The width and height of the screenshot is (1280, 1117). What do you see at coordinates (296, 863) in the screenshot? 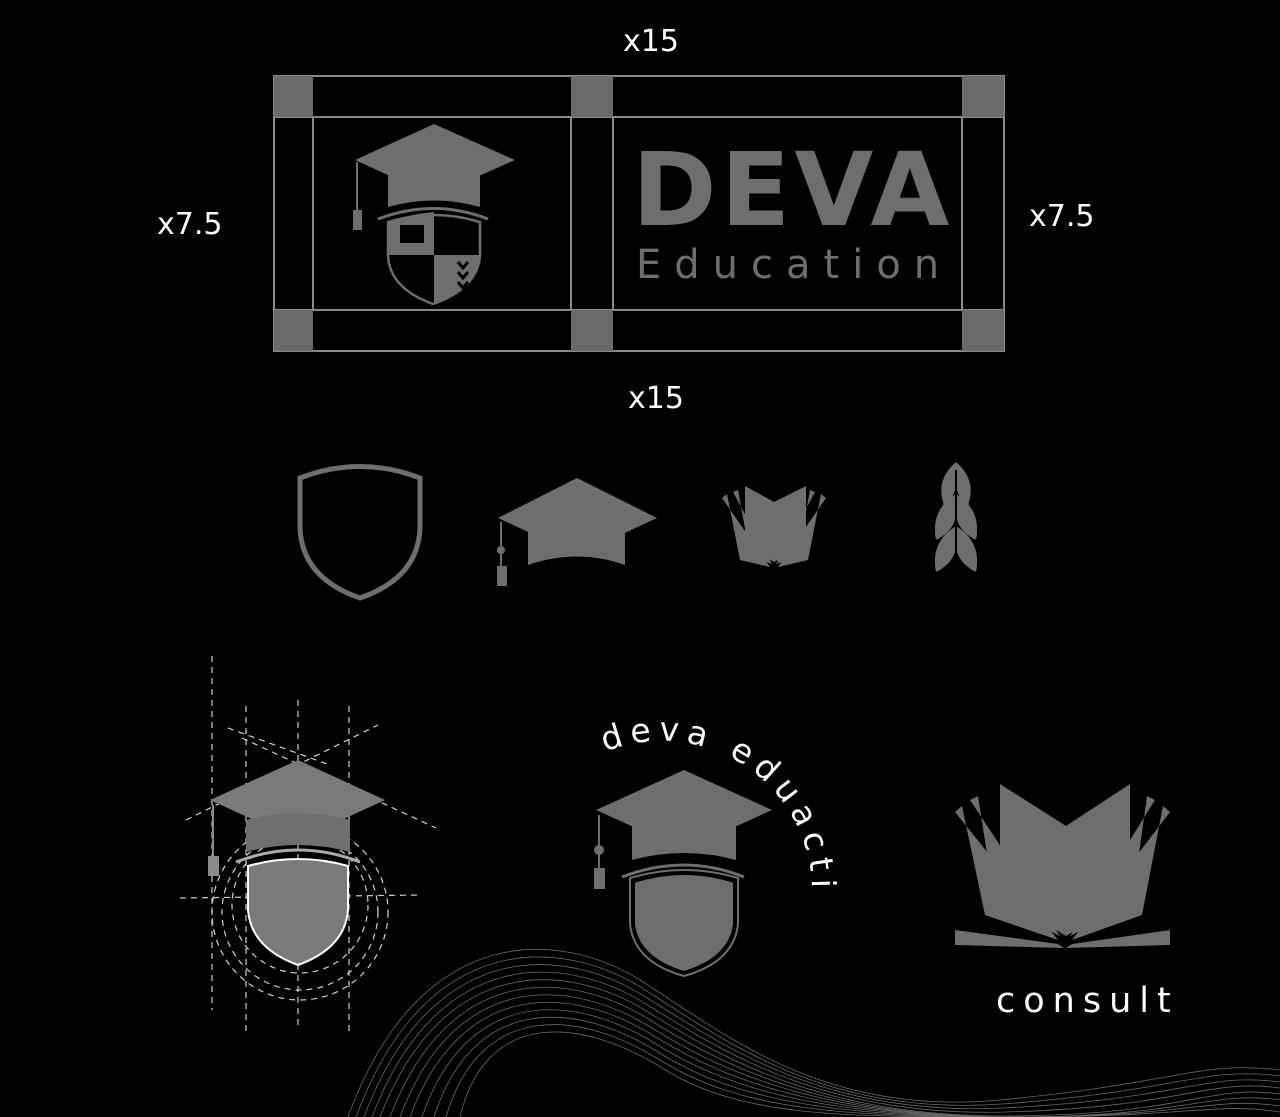
I see `sketch-emblem` at bounding box center [296, 863].